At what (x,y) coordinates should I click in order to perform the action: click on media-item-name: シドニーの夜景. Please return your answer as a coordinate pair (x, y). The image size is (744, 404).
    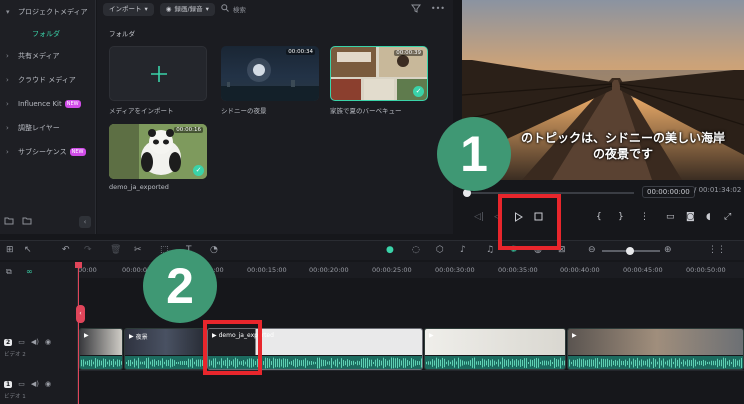
    Looking at the image, I should click on (244, 111).